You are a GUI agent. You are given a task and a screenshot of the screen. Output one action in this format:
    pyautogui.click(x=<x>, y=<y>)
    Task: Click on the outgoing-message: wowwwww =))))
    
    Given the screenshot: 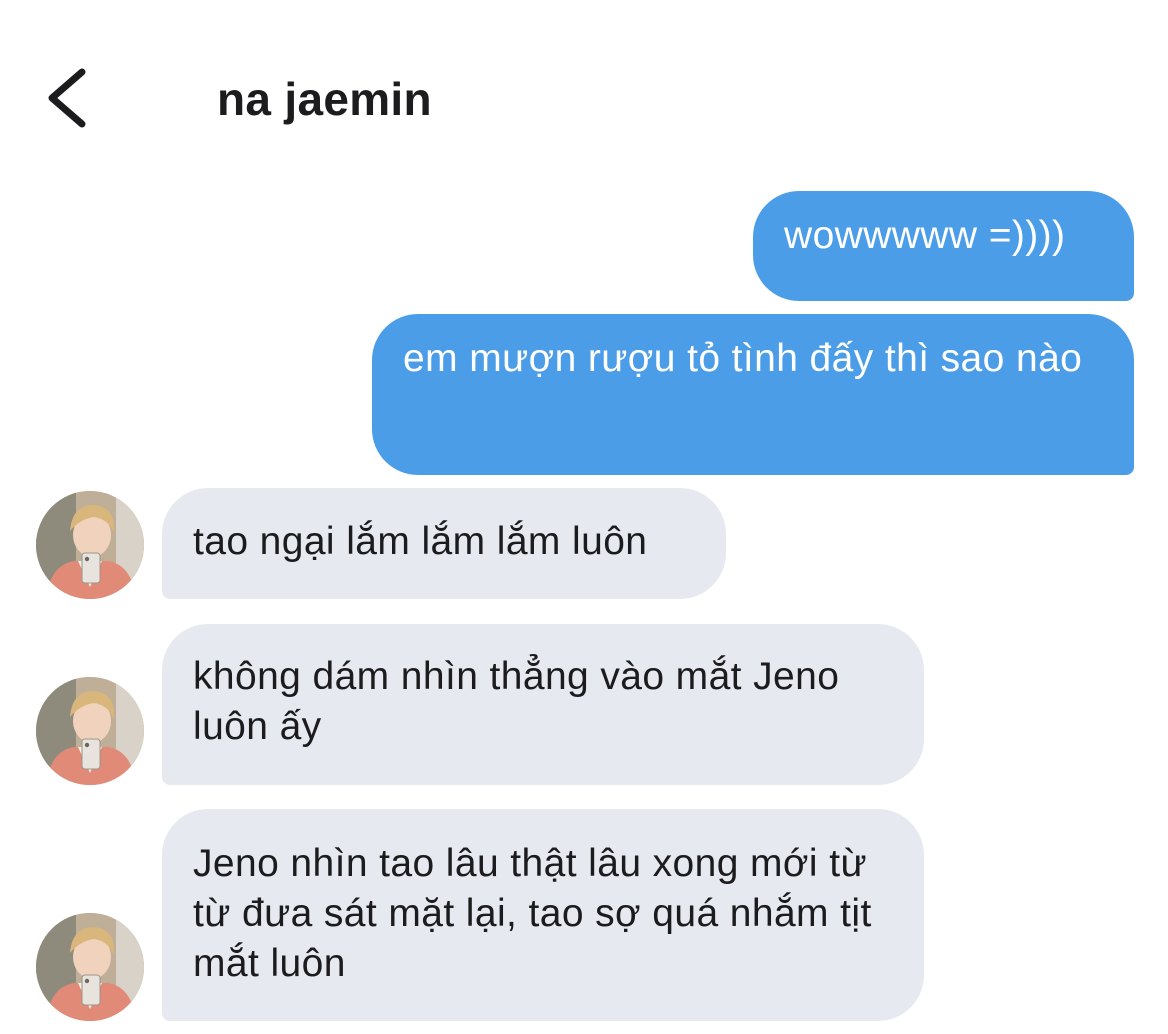 What is the action you would take?
    pyautogui.click(x=943, y=246)
    